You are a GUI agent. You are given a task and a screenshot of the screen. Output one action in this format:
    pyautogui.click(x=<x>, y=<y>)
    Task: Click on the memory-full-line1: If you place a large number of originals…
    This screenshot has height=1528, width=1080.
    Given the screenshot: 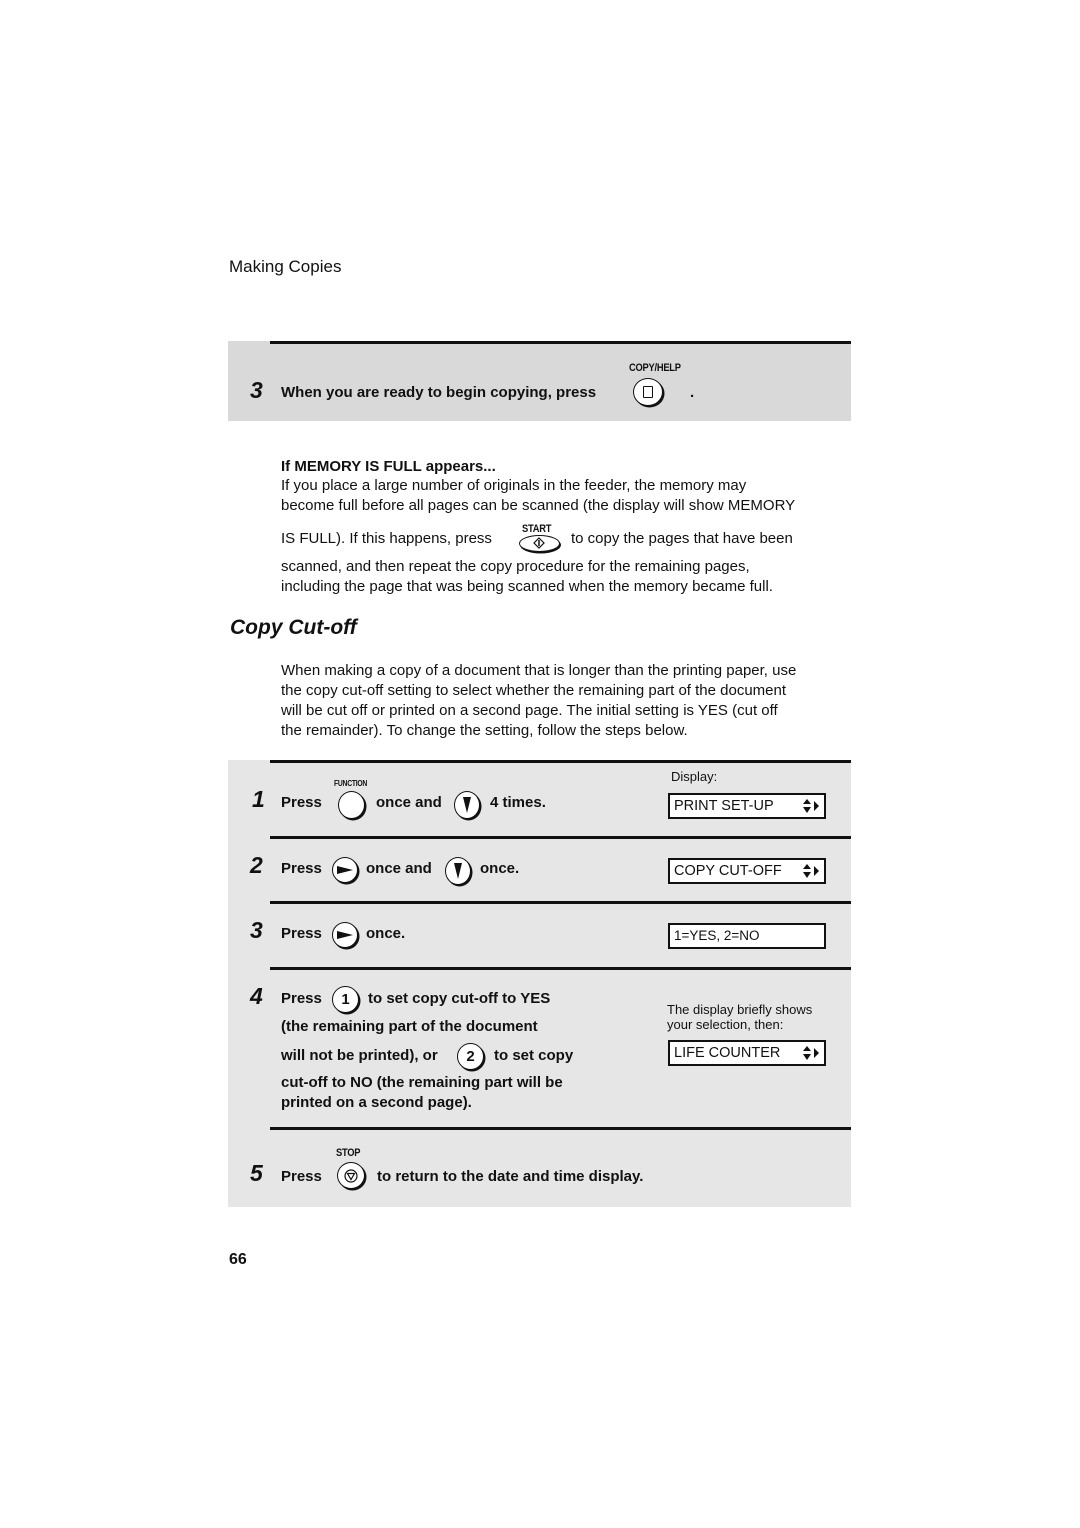 What is the action you would take?
    pyautogui.click(x=514, y=485)
    